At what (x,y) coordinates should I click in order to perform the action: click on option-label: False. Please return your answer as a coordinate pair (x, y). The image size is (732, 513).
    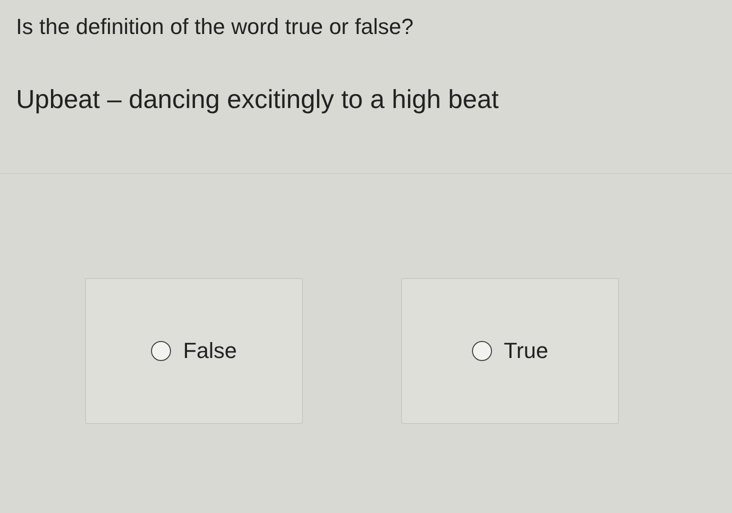
    Looking at the image, I should click on (210, 351).